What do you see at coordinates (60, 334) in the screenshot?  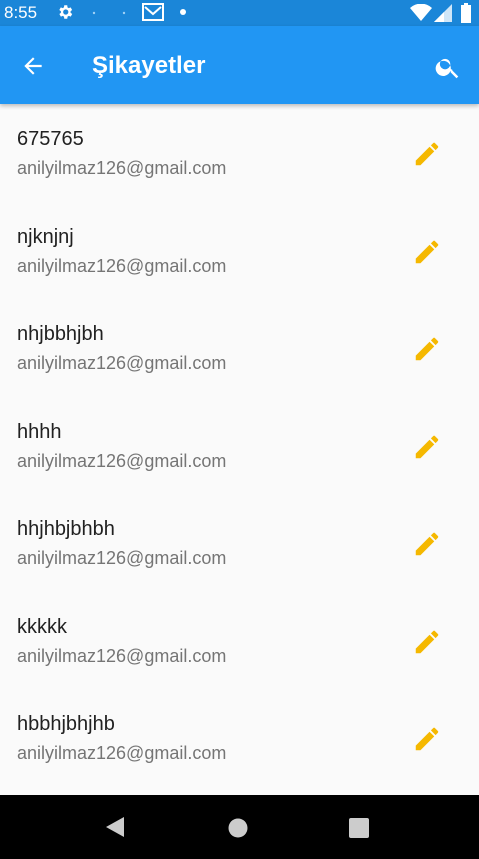 I see `complaint-title: nhjbbhjbh` at bounding box center [60, 334].